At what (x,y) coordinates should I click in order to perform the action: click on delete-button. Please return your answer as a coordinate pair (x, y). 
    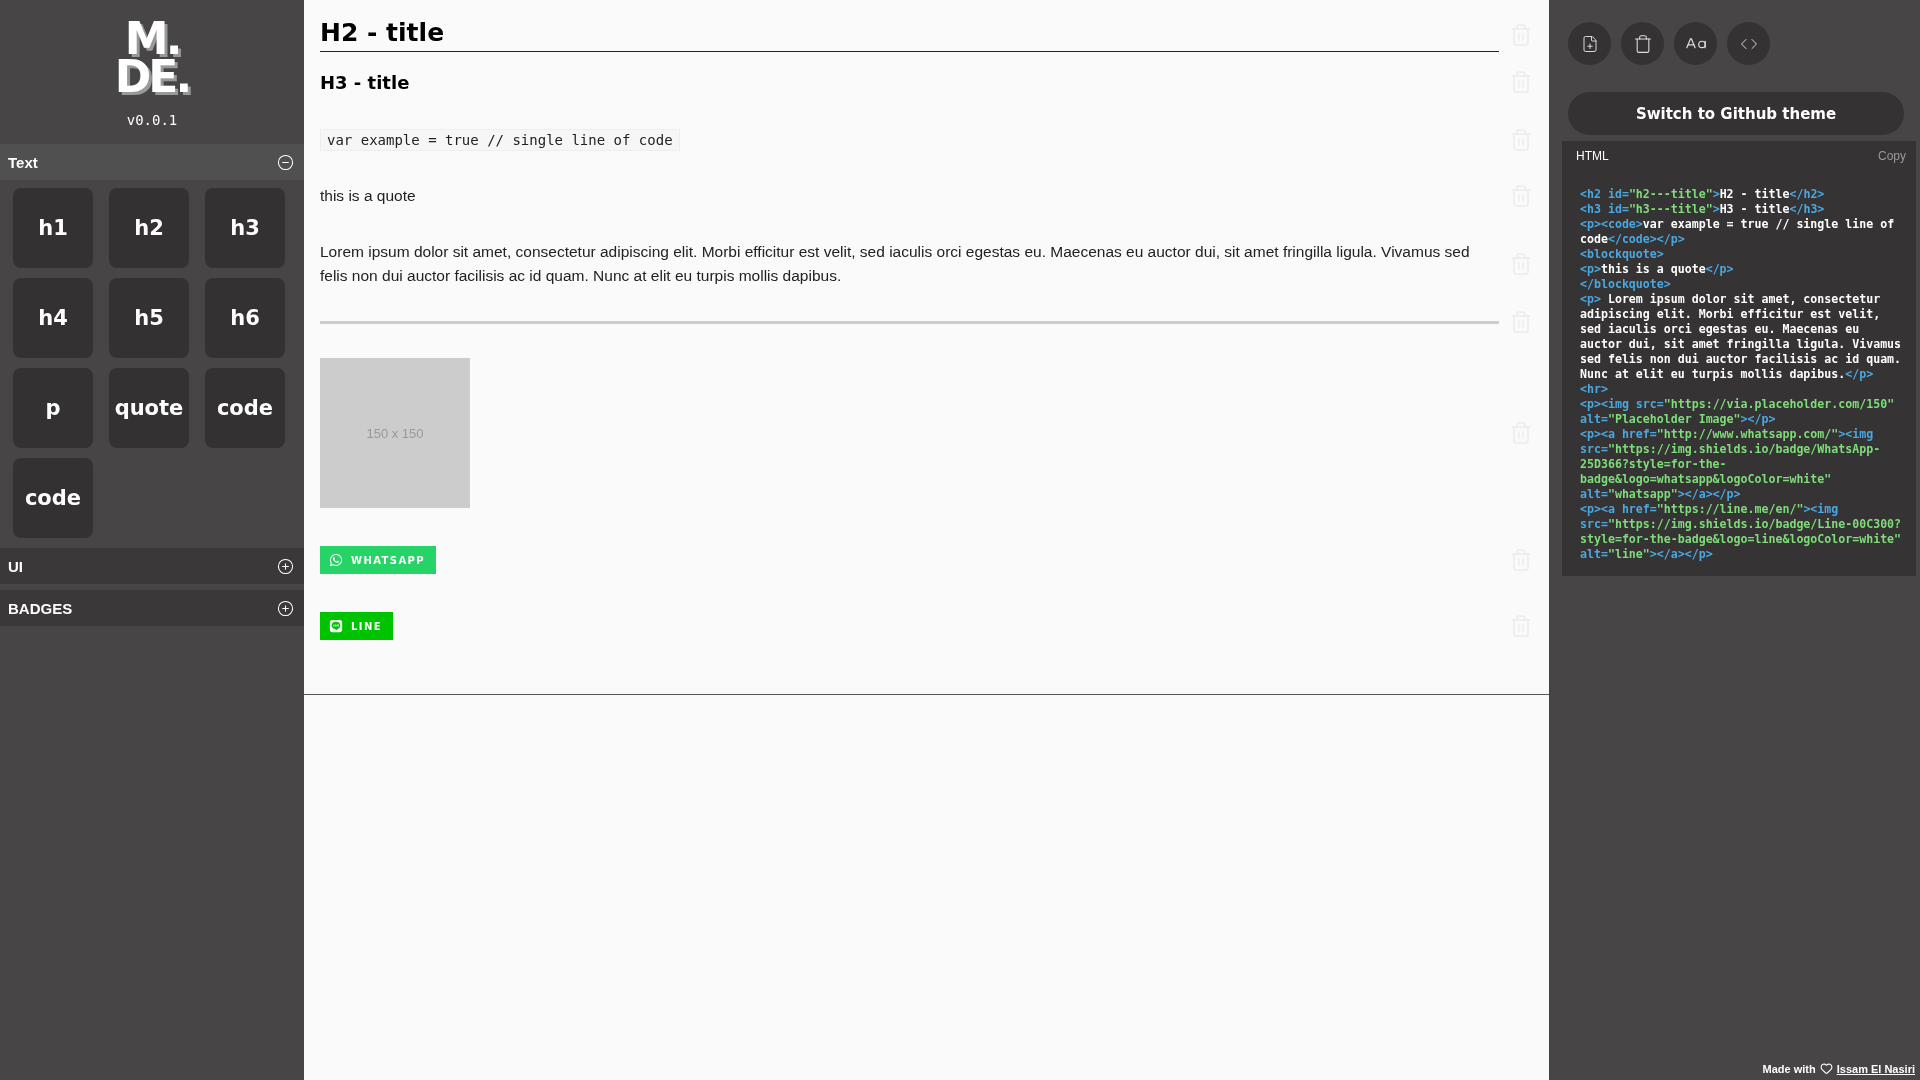
    Looking at the image, I should click on (1642, 43).